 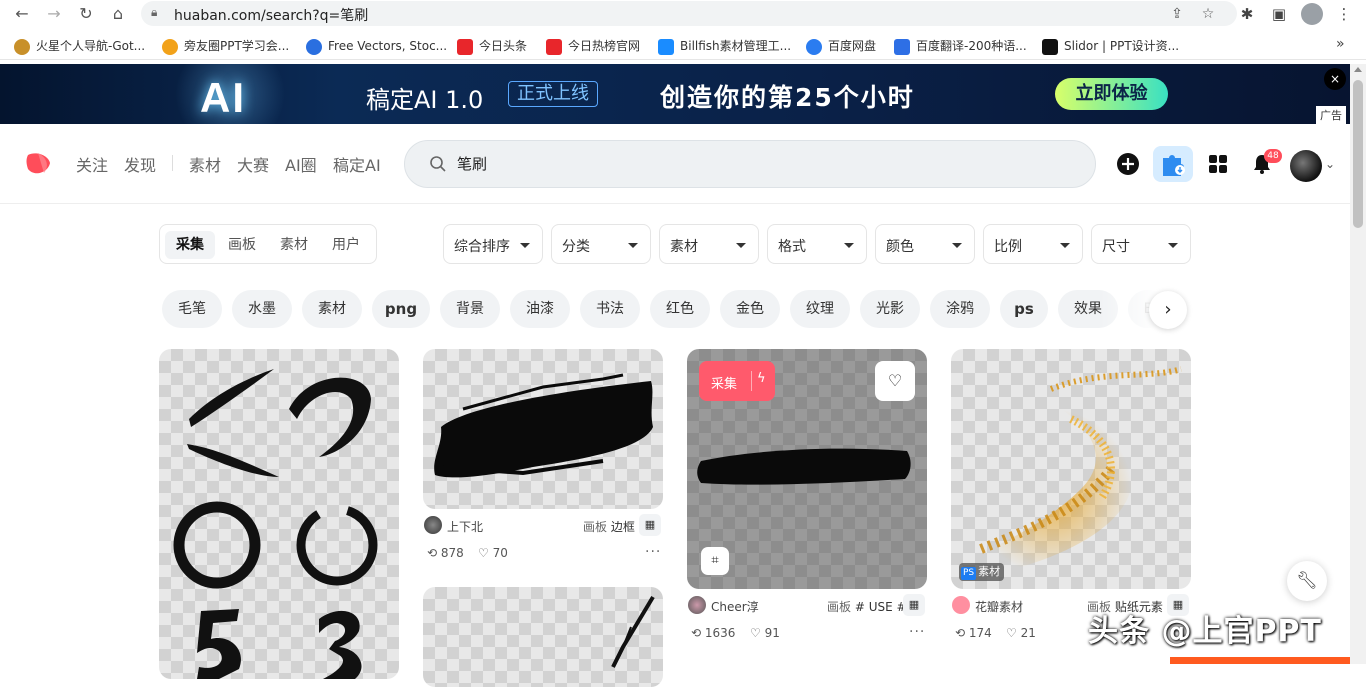 What do you see at coordinates (1168, 310) in the screenshot?
I see `chevron-right-icon: ›` at bounding box center [1168, 310].